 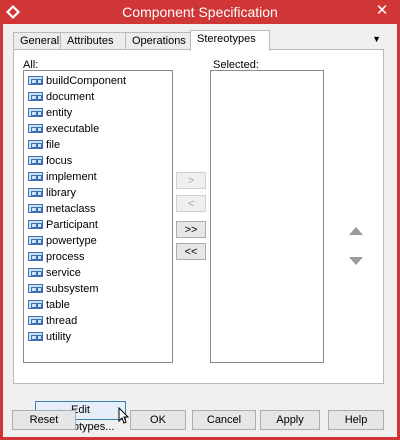 I want to click on list-item-label: thread, so click(x=62, y=321).